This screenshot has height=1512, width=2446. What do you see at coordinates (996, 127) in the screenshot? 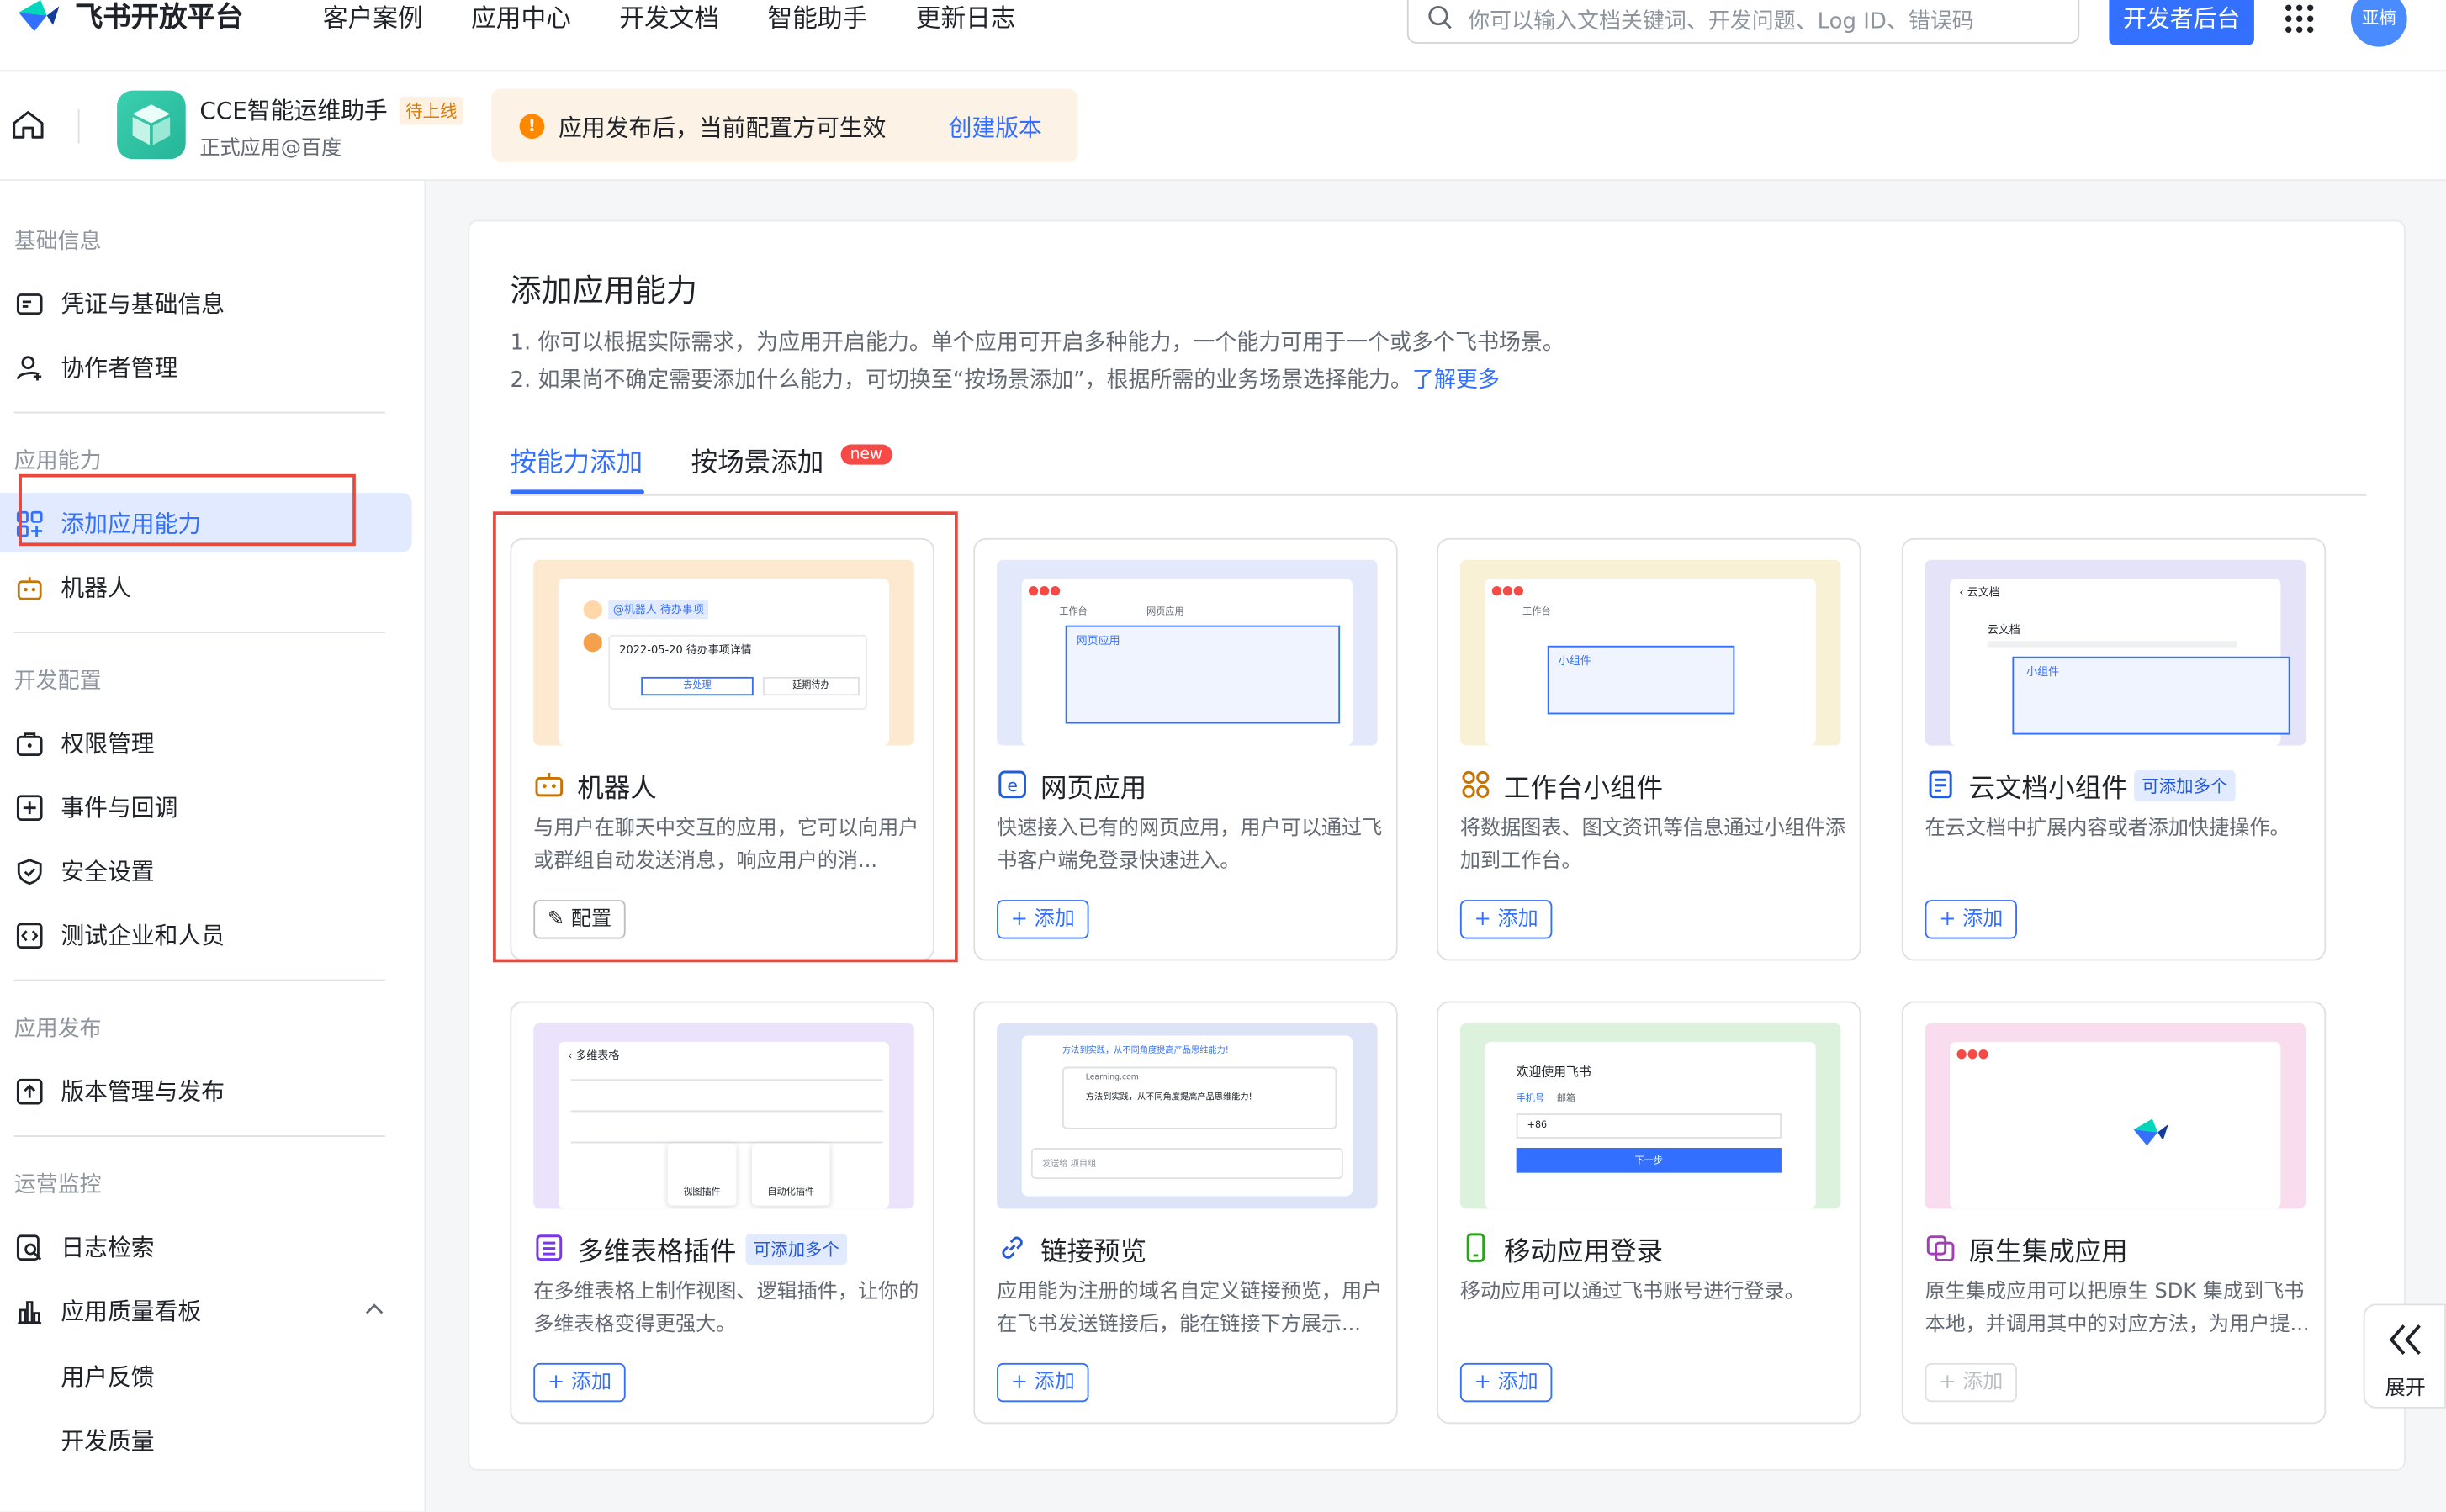
I see `create-version-link: 创建版本` at bounding box center [996, 127].